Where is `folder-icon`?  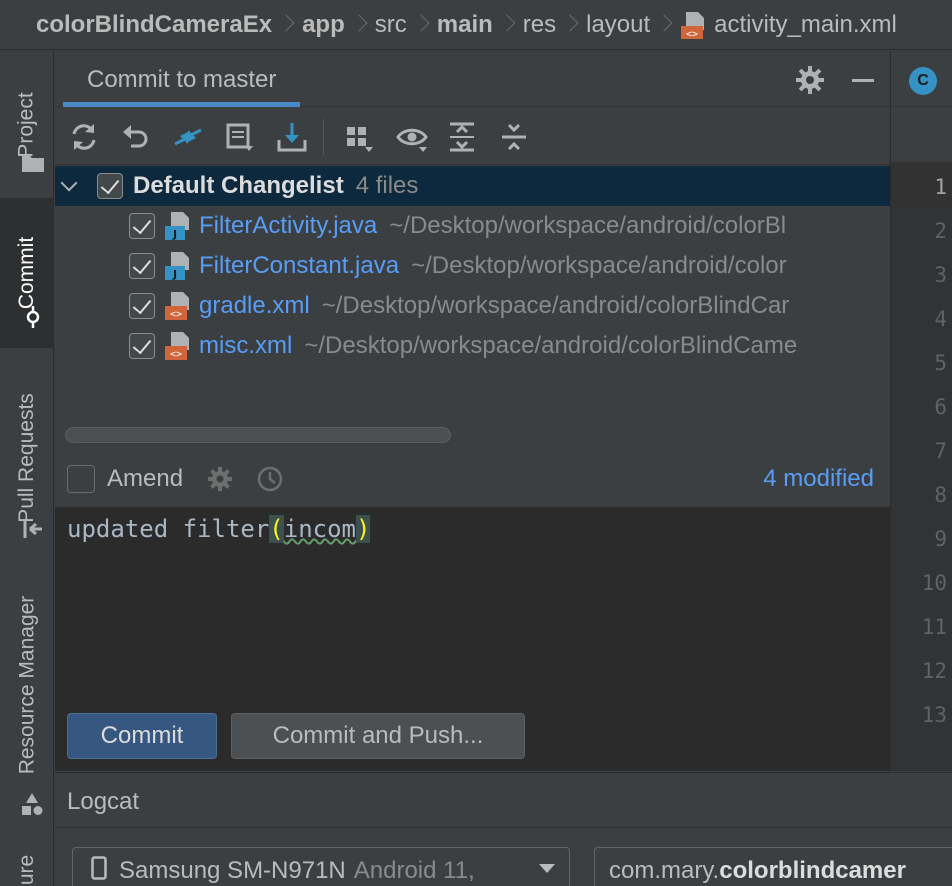 folder-icon is located at coordinates (33, 163).